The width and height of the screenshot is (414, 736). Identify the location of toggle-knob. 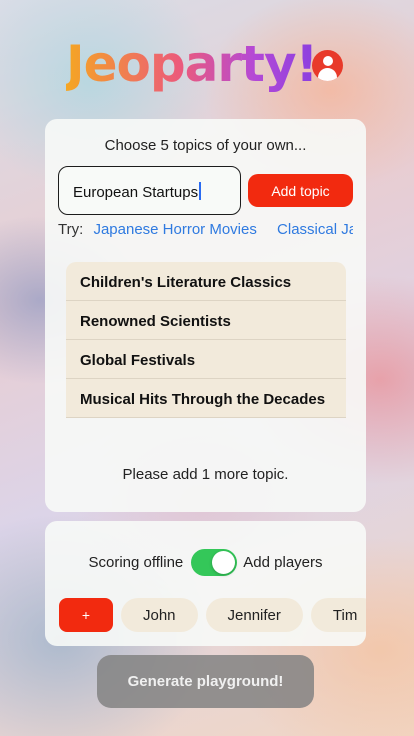
(224, 562).